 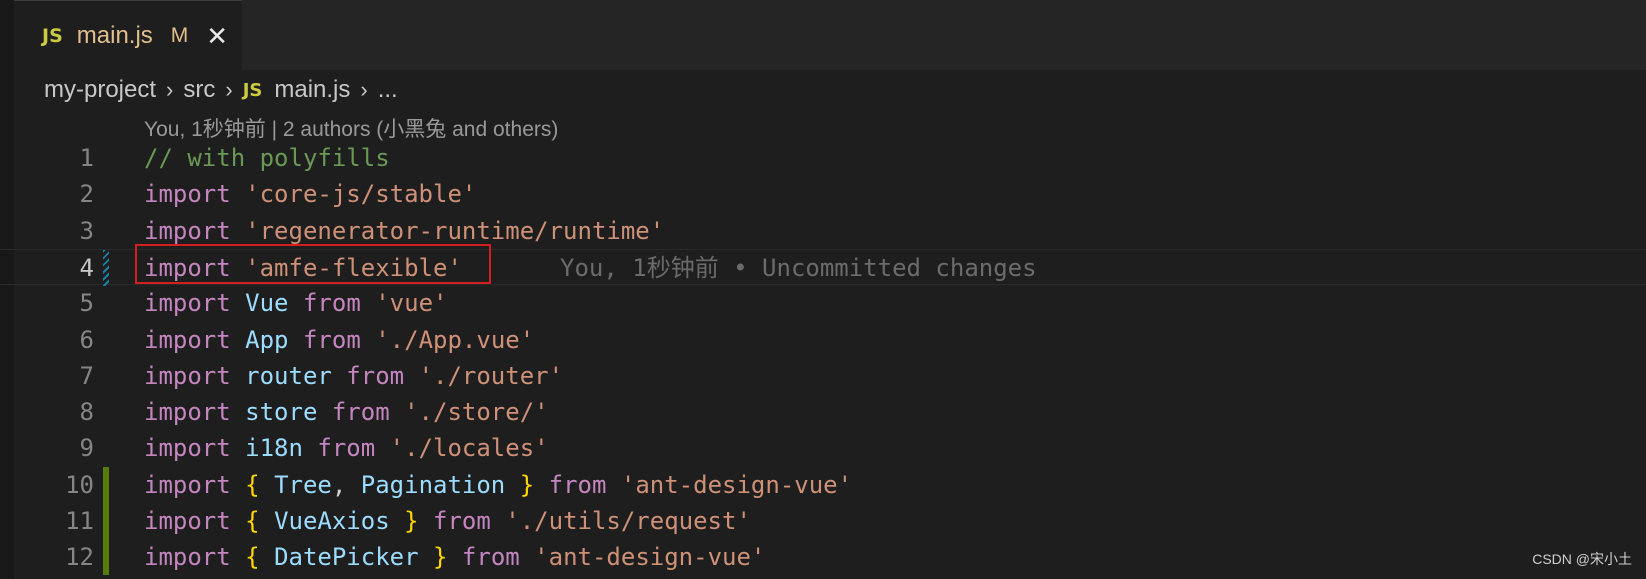 What do you see at coordinates (628, 521) in the screenshot?
I see `code-token: './utils/request'` at bounding box center [628, 521].